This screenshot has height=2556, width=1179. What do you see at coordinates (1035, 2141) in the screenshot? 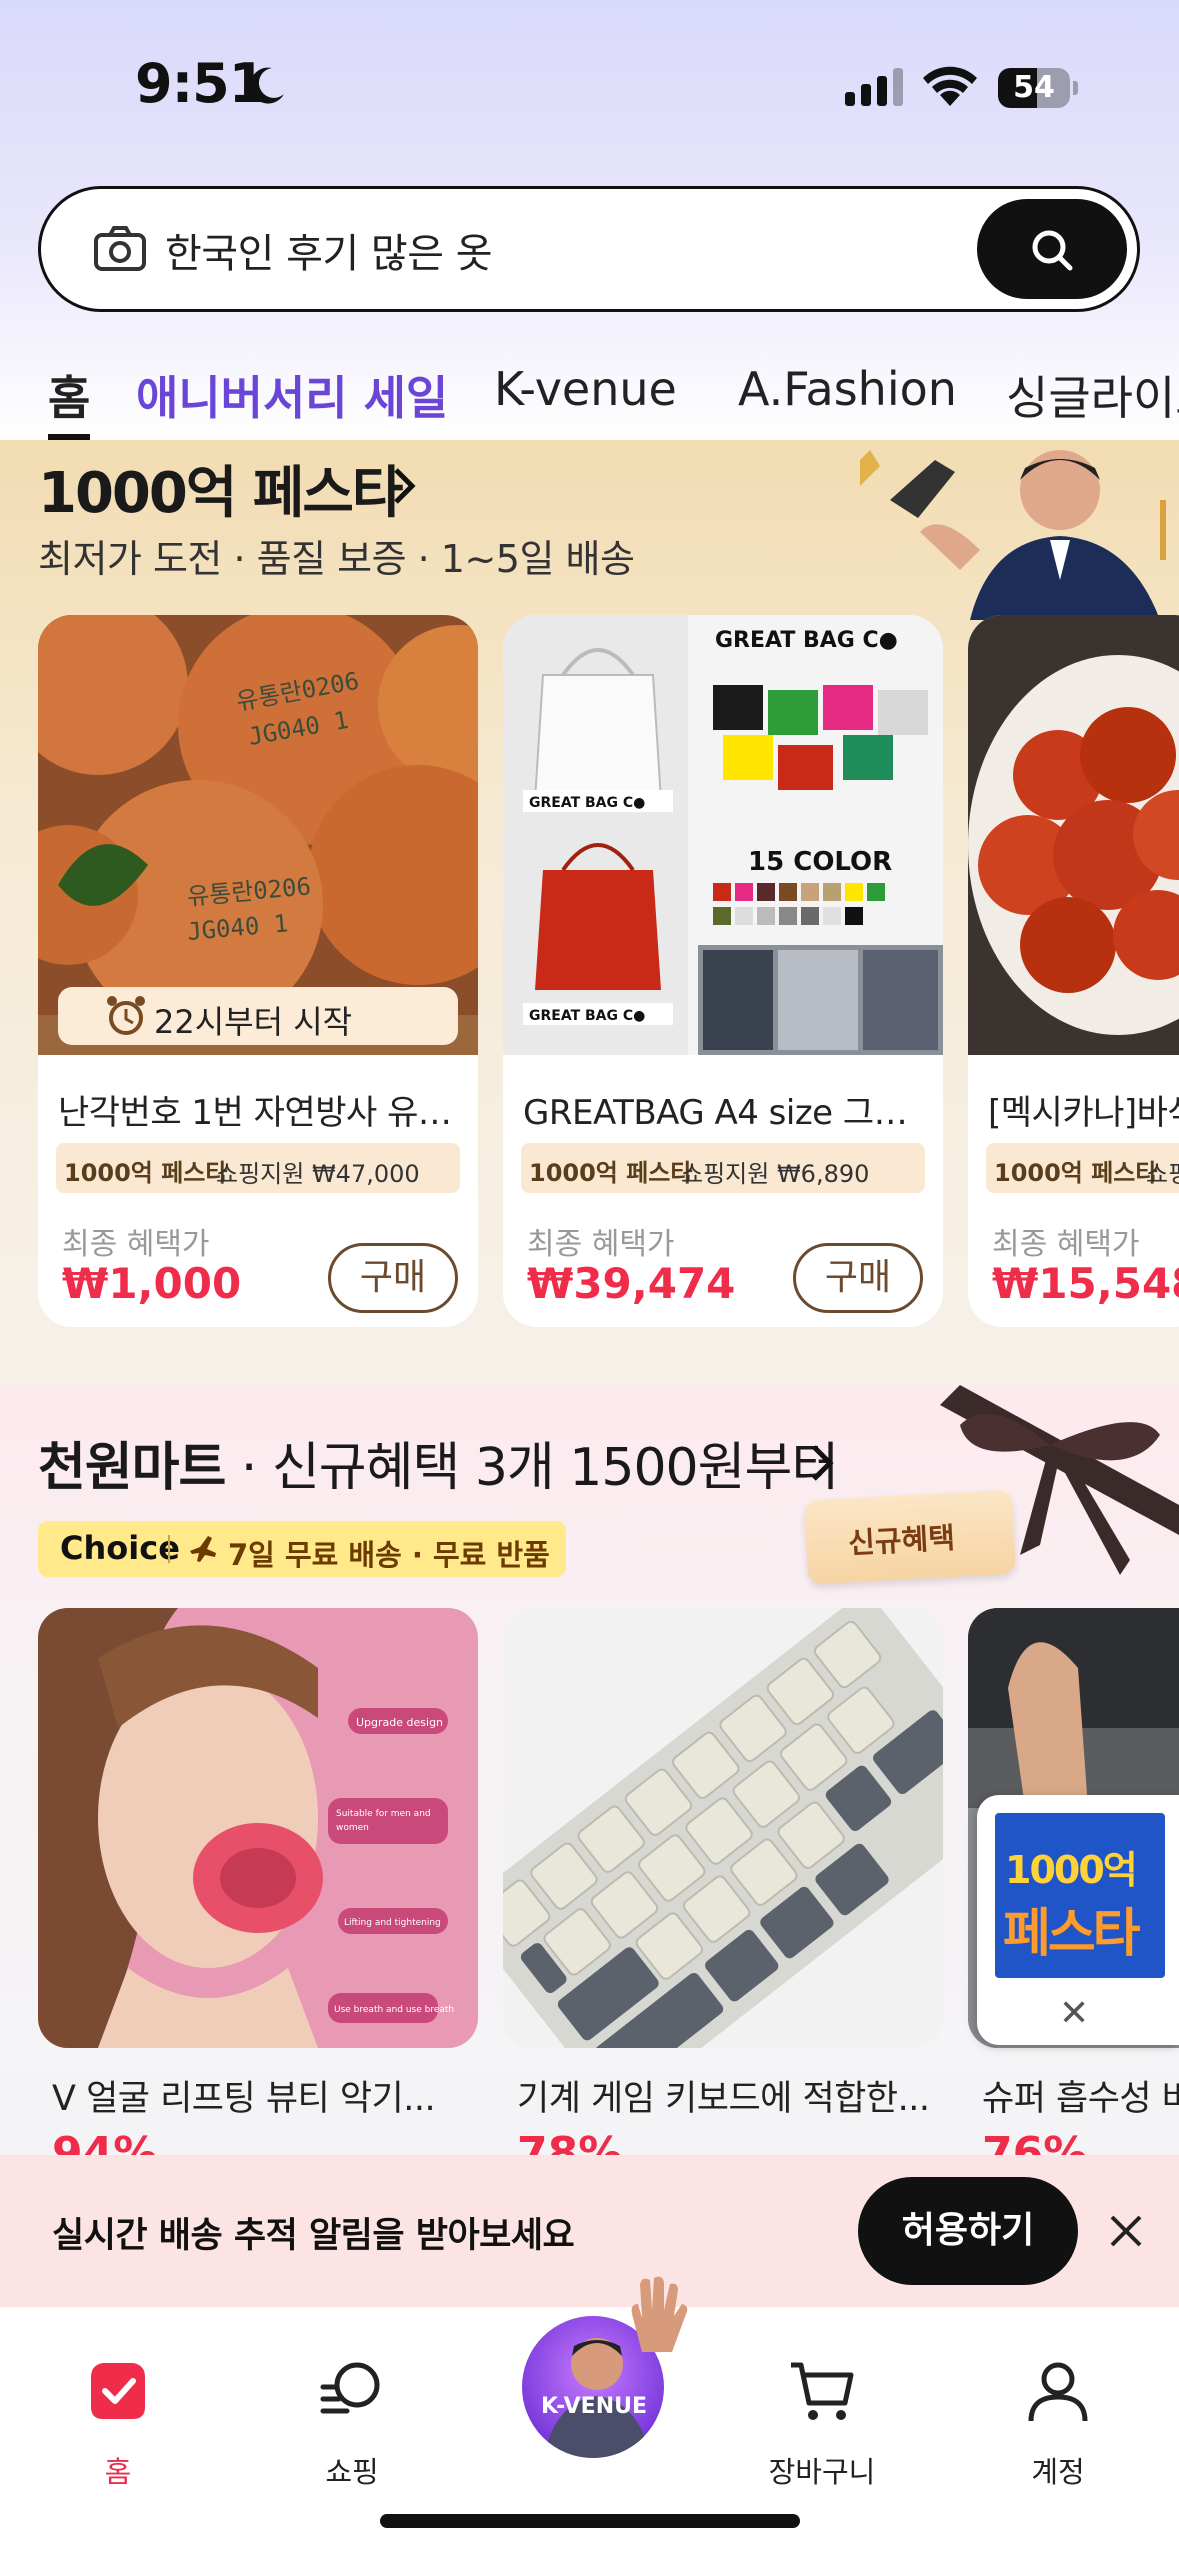
I see `product-discount-price: 76% ₩3,5` at bounding box center [1035, 2141].